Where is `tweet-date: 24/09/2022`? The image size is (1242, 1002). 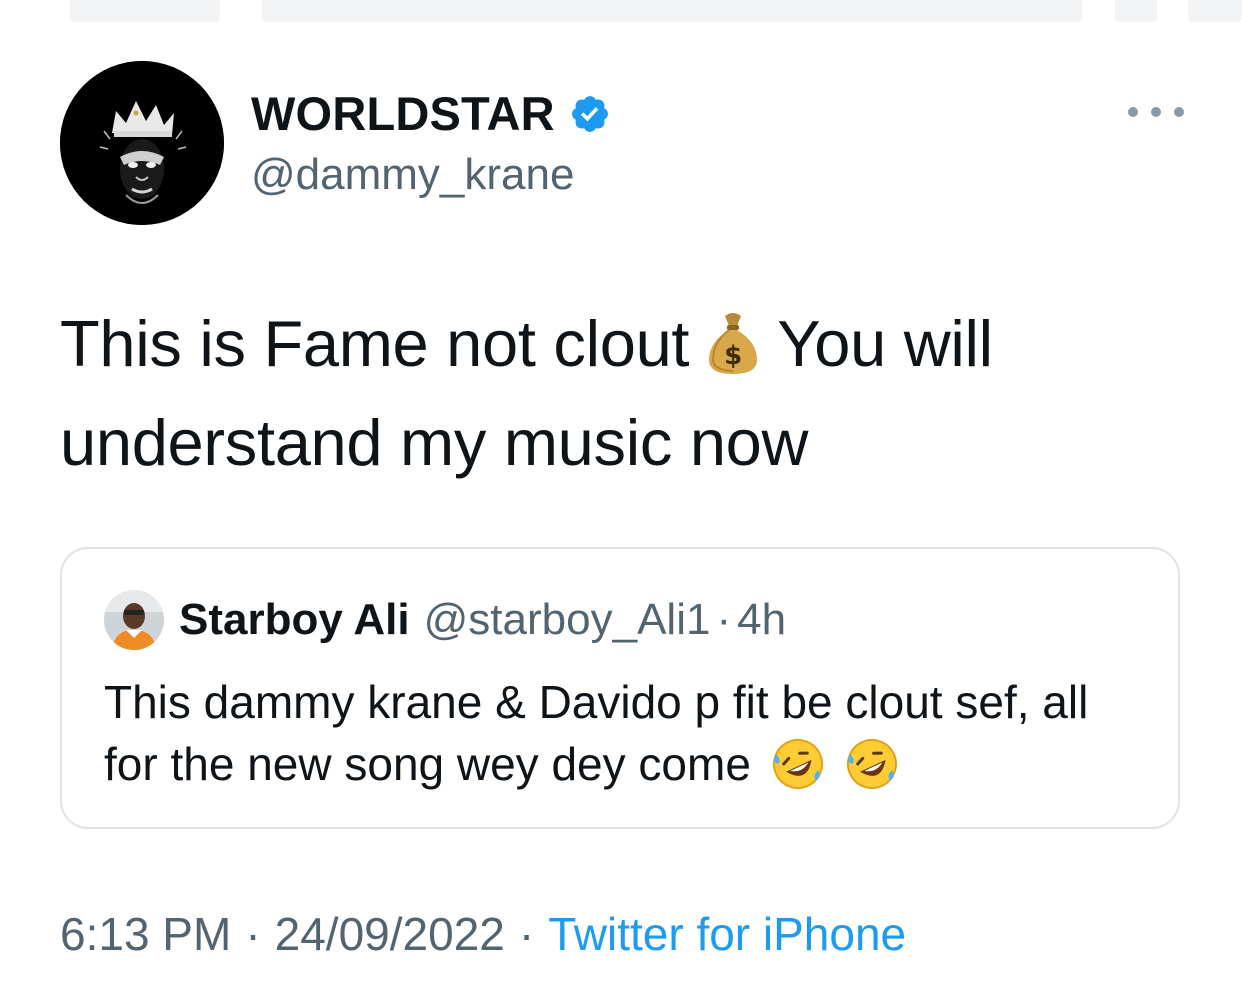 tweet-date: 24/09/2022 is located at coordinates (390, 934).